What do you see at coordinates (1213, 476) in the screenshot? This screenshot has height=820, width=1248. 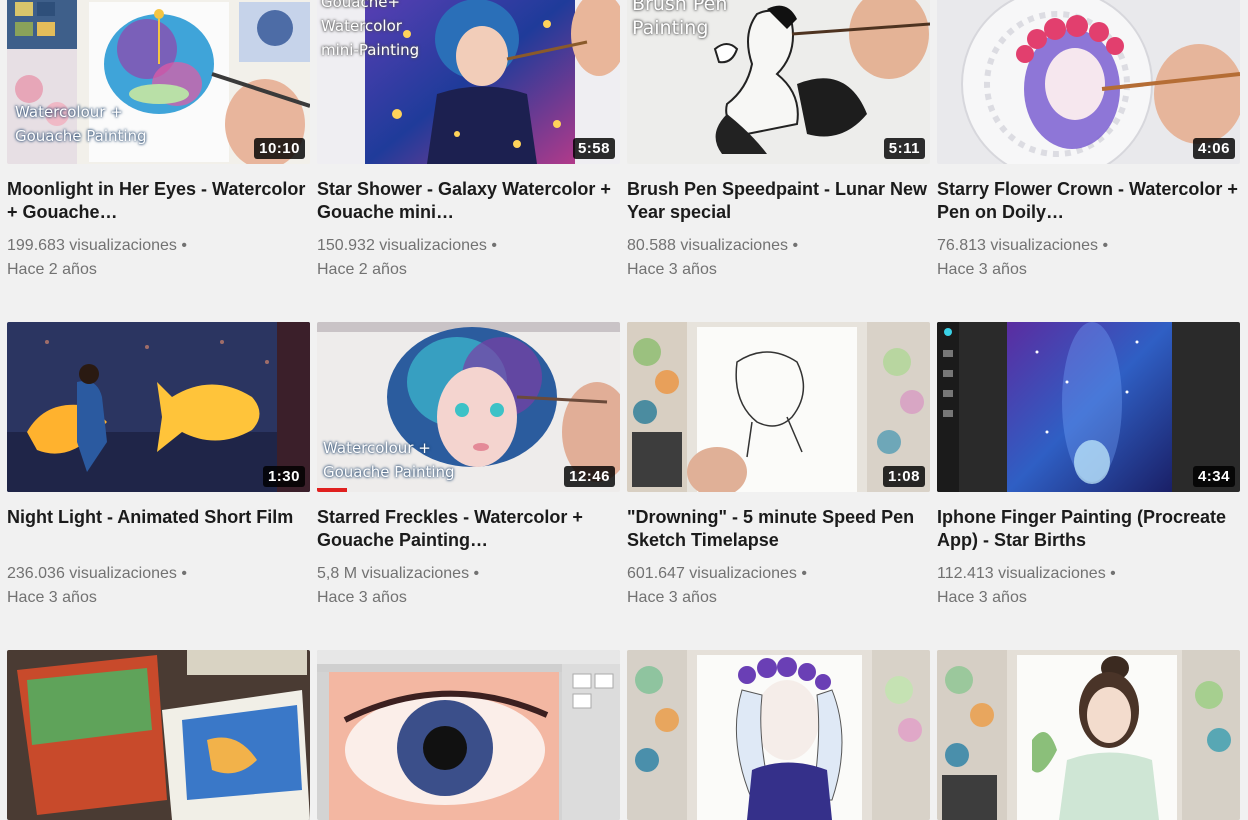 I see `duration-badge: 4:34` at bounding box center [1213, 476].